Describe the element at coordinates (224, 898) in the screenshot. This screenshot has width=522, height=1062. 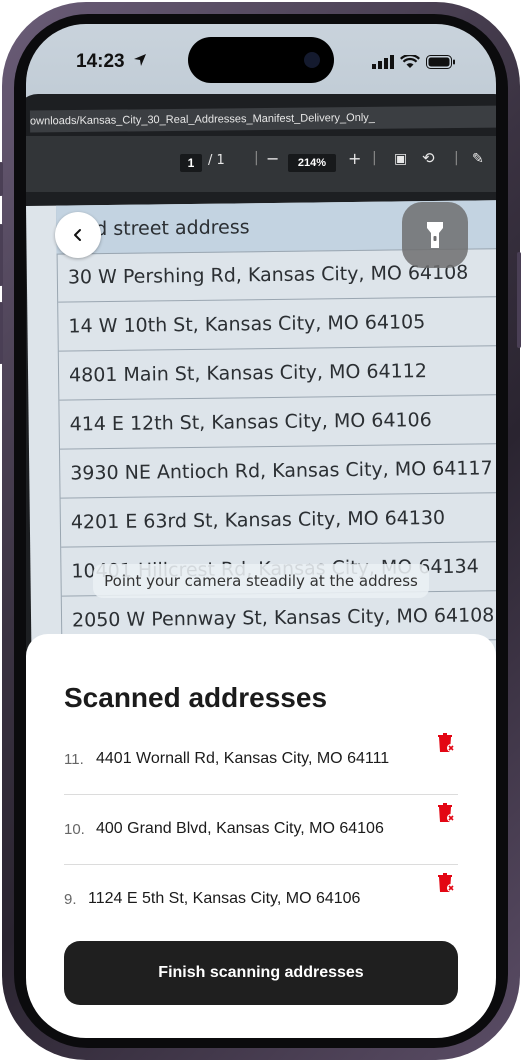
I see `item-address: 1124 E 5th St, Kansas City, MO 64106` at that location.